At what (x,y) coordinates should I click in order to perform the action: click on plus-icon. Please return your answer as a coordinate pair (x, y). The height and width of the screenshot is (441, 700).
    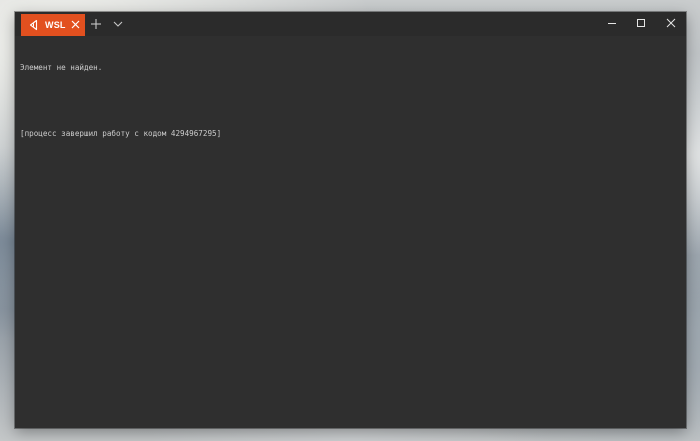
    Looking at the image, I should click on (96, 24).